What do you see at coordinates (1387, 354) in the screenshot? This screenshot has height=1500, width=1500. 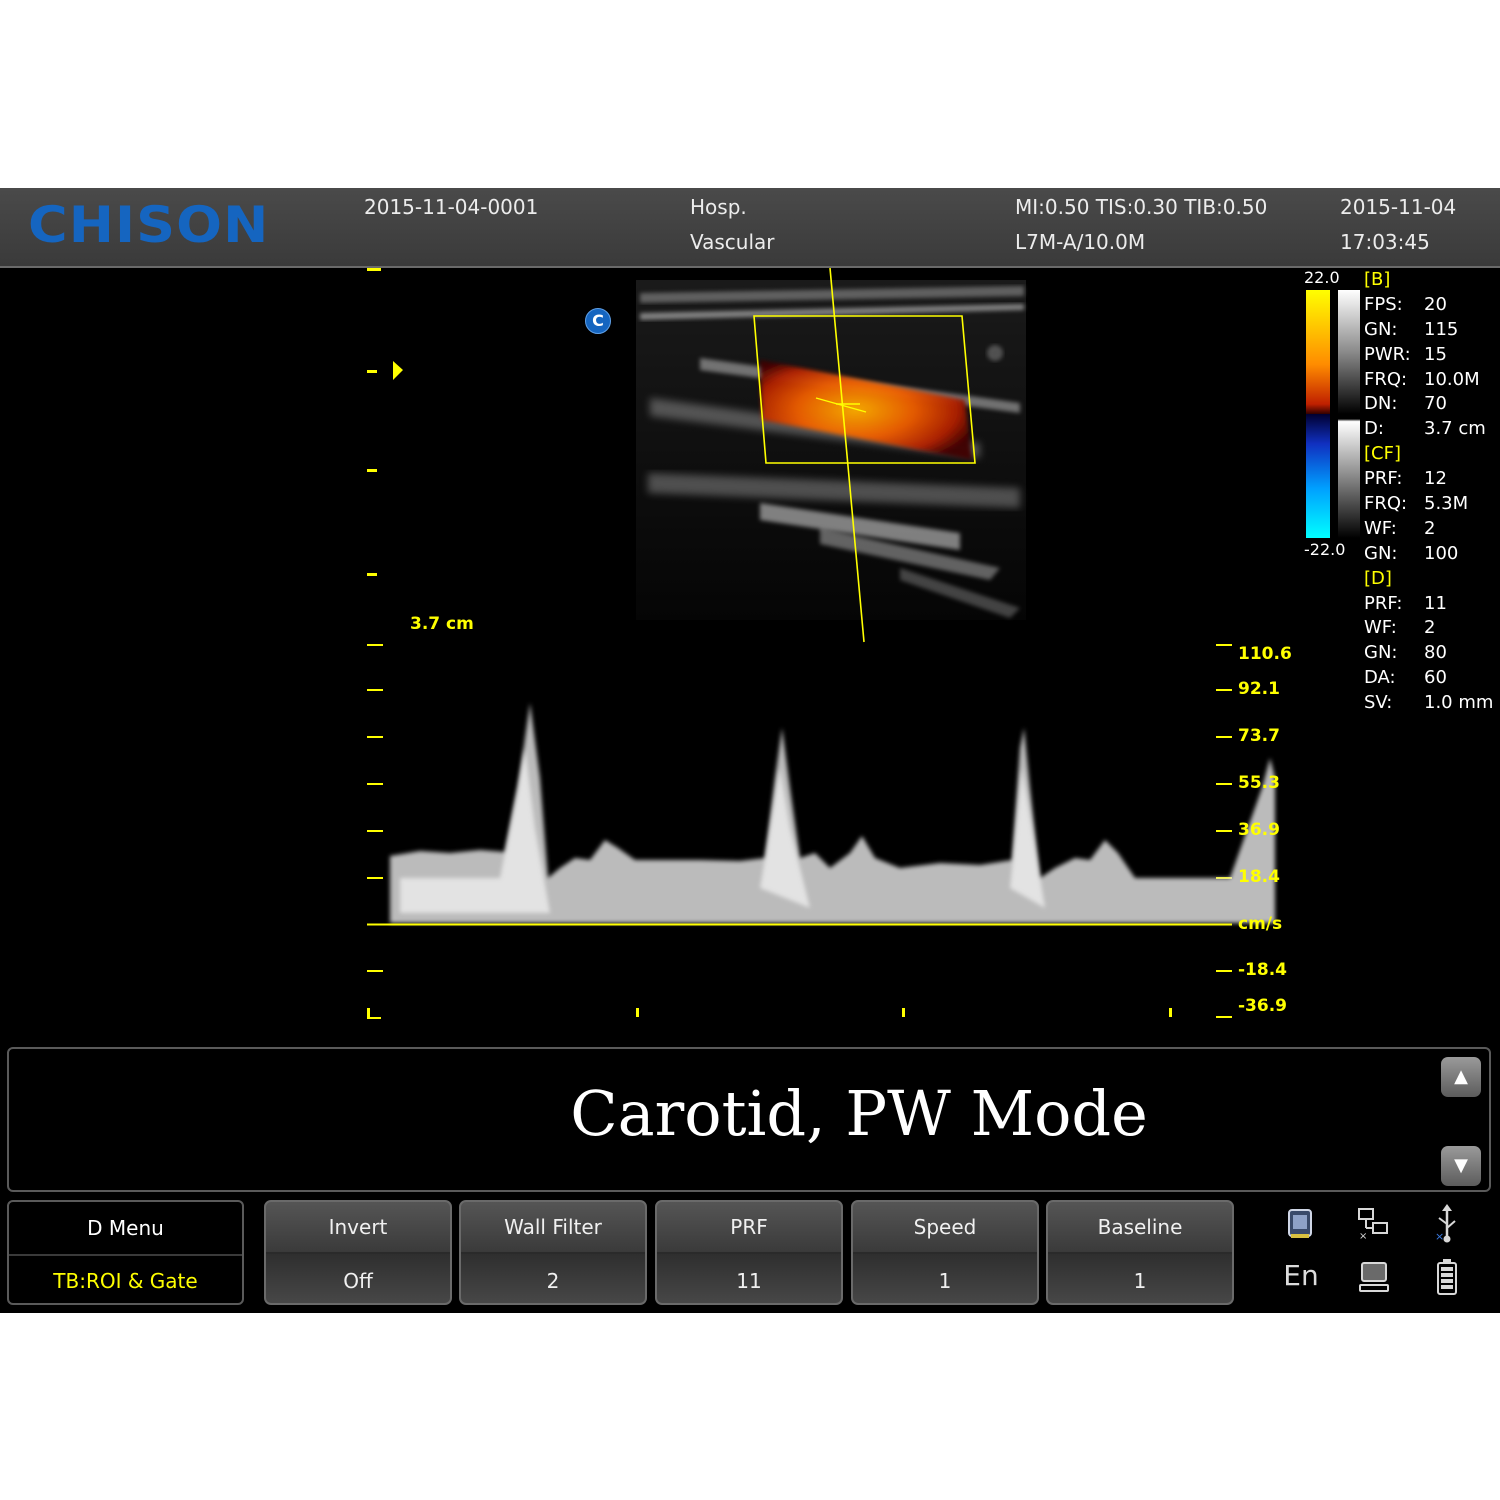 I see `param-key: PWR:` at bounding box center [1387, 354].